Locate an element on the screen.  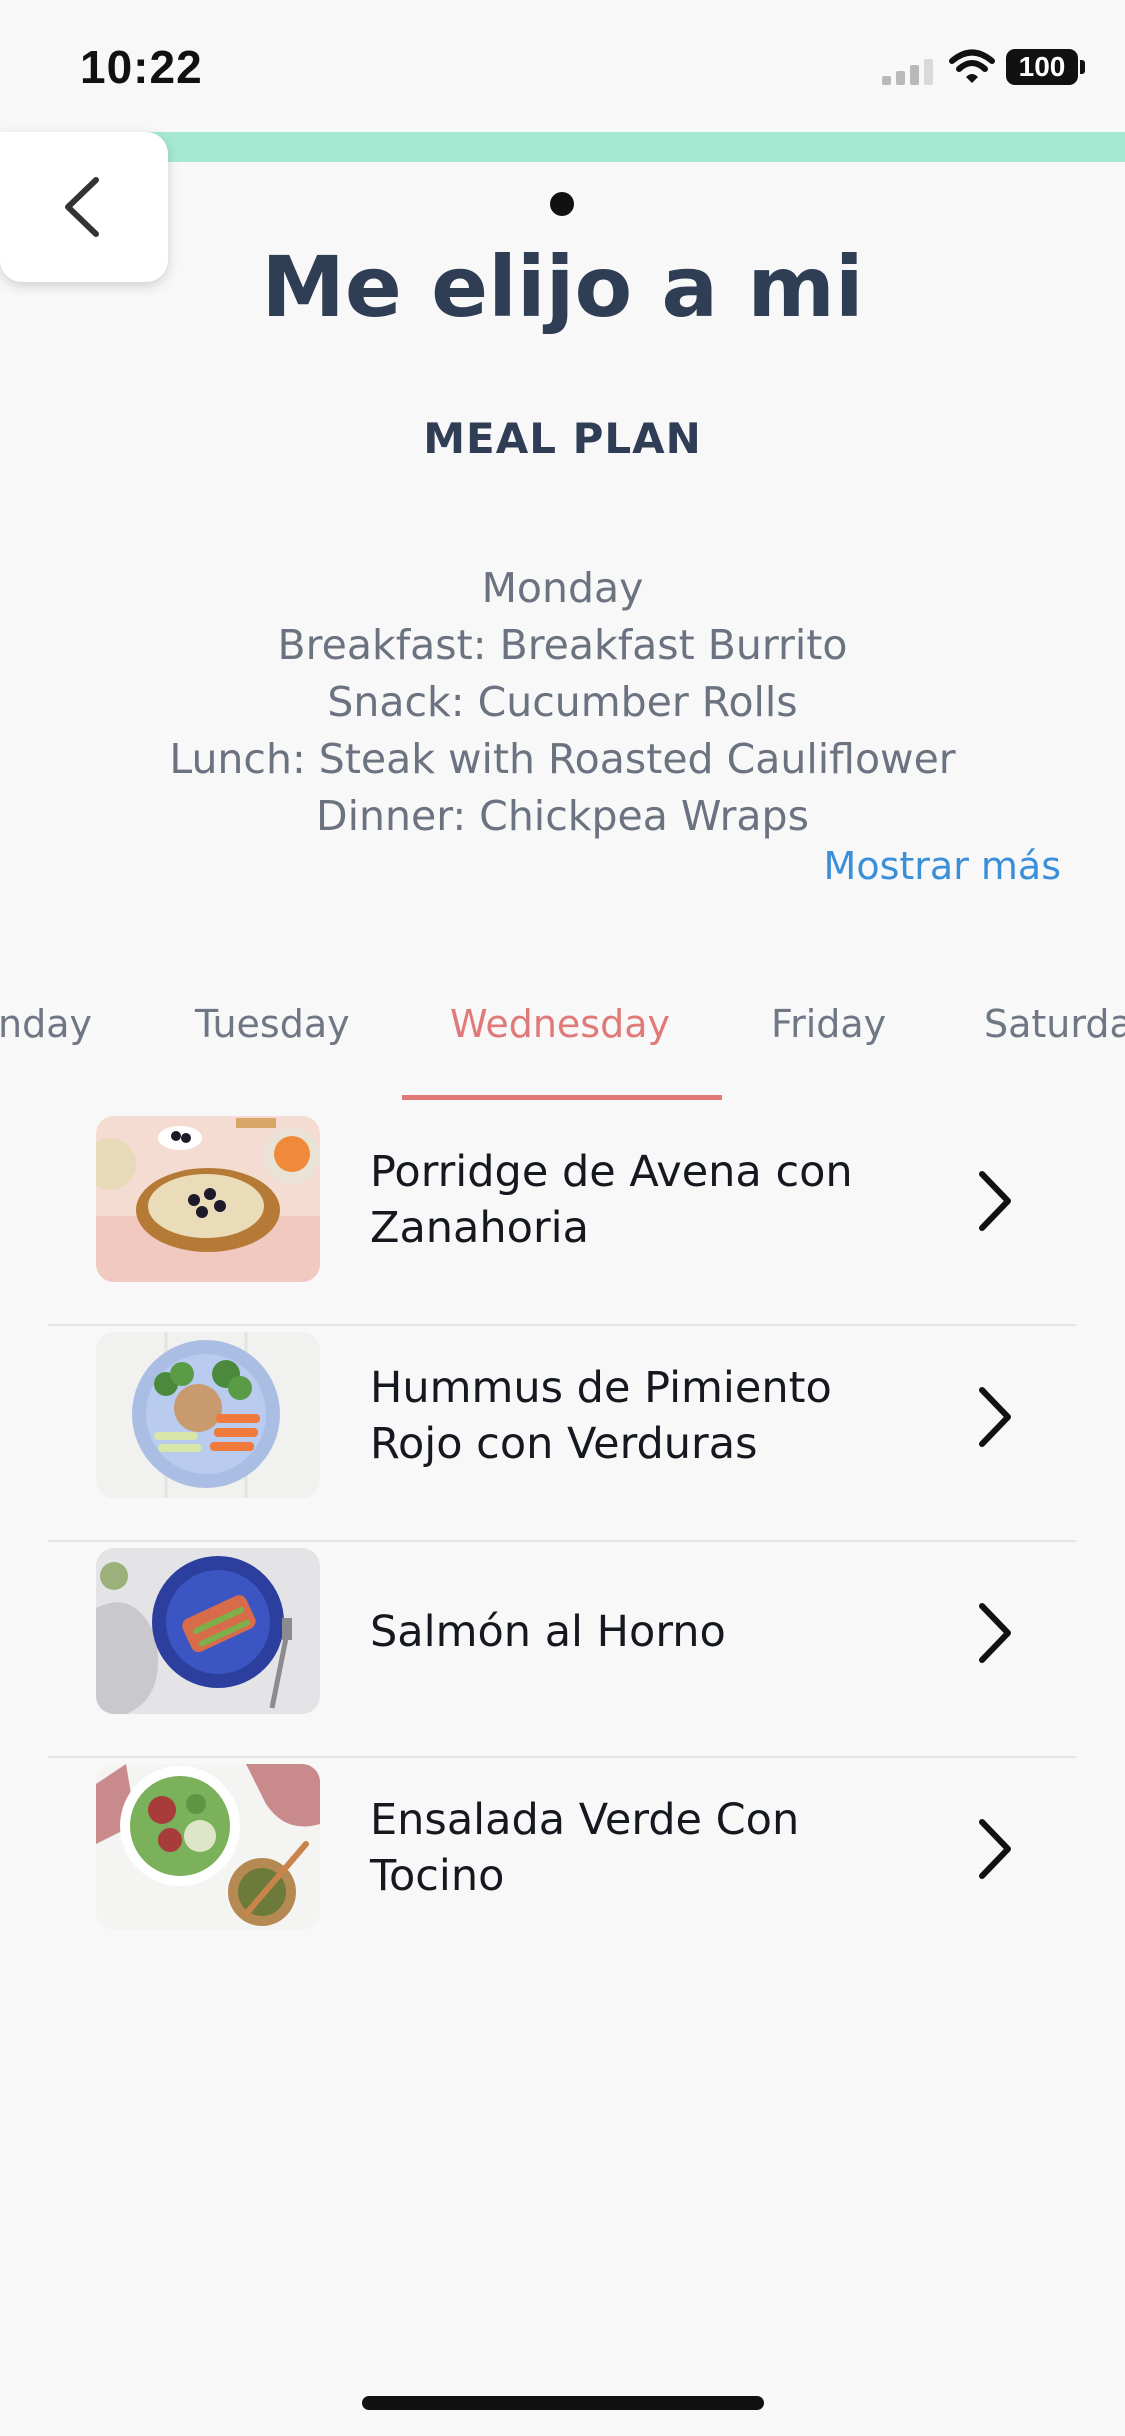
day-tabs: nday Tuesday Wednesday Friday Saturda is located at coordinates (562, 1040).